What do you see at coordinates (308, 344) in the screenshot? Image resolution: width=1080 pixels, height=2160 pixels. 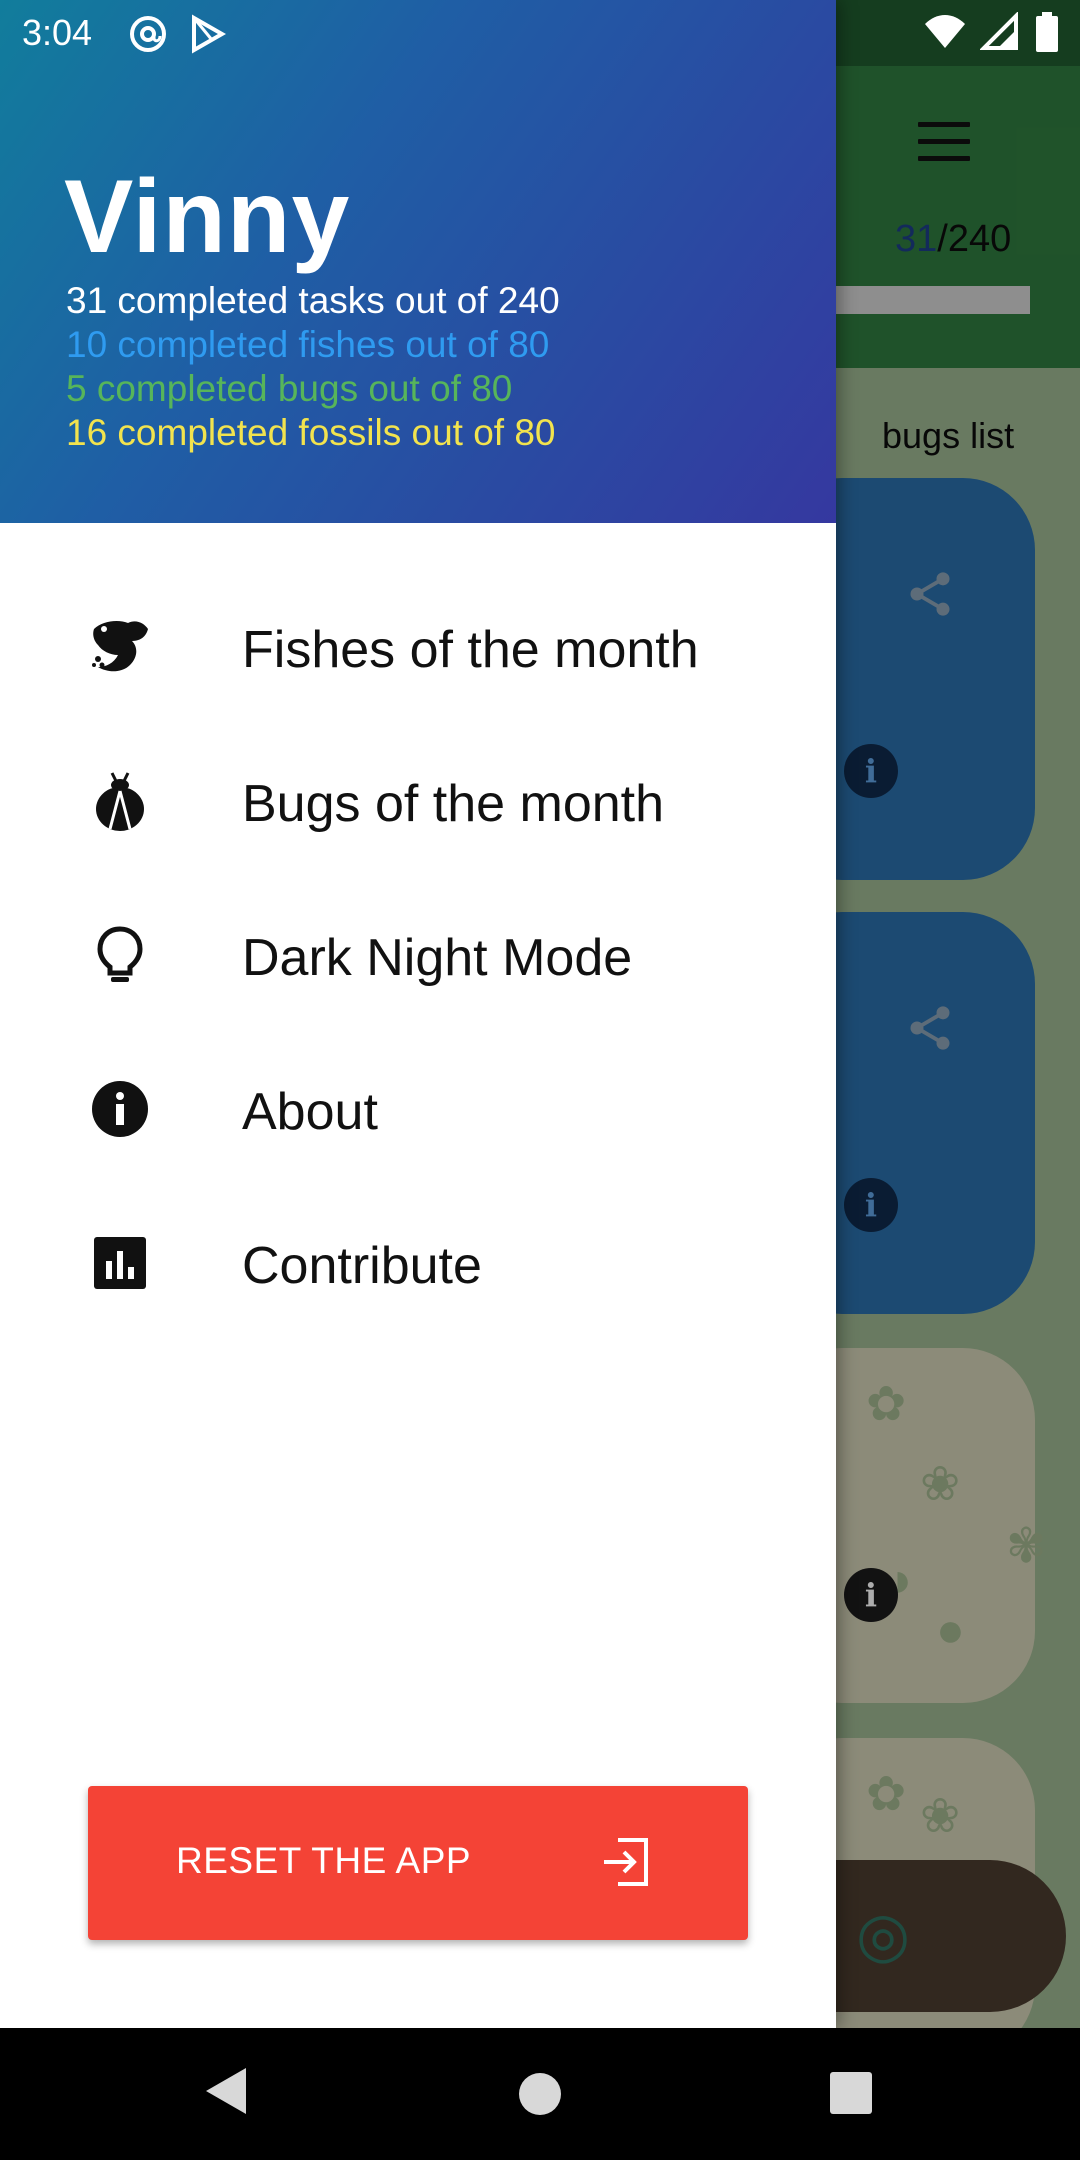 I see `fishes-stat: 10 completed fishes out of 80` at bounding box center [308, 344].